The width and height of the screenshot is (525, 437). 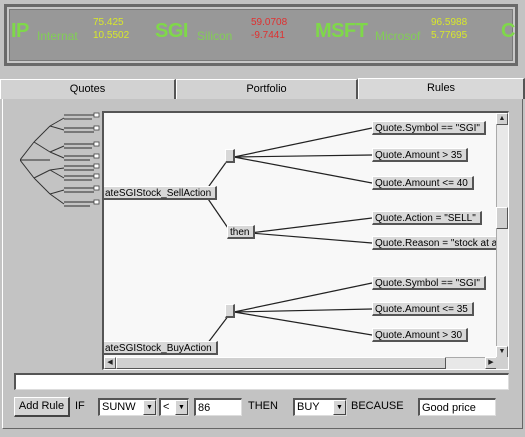 What do you see at coordinates (508, 31) in the screenshot?
I see `ticker-symbol: C` at bounding box center [508, 31].